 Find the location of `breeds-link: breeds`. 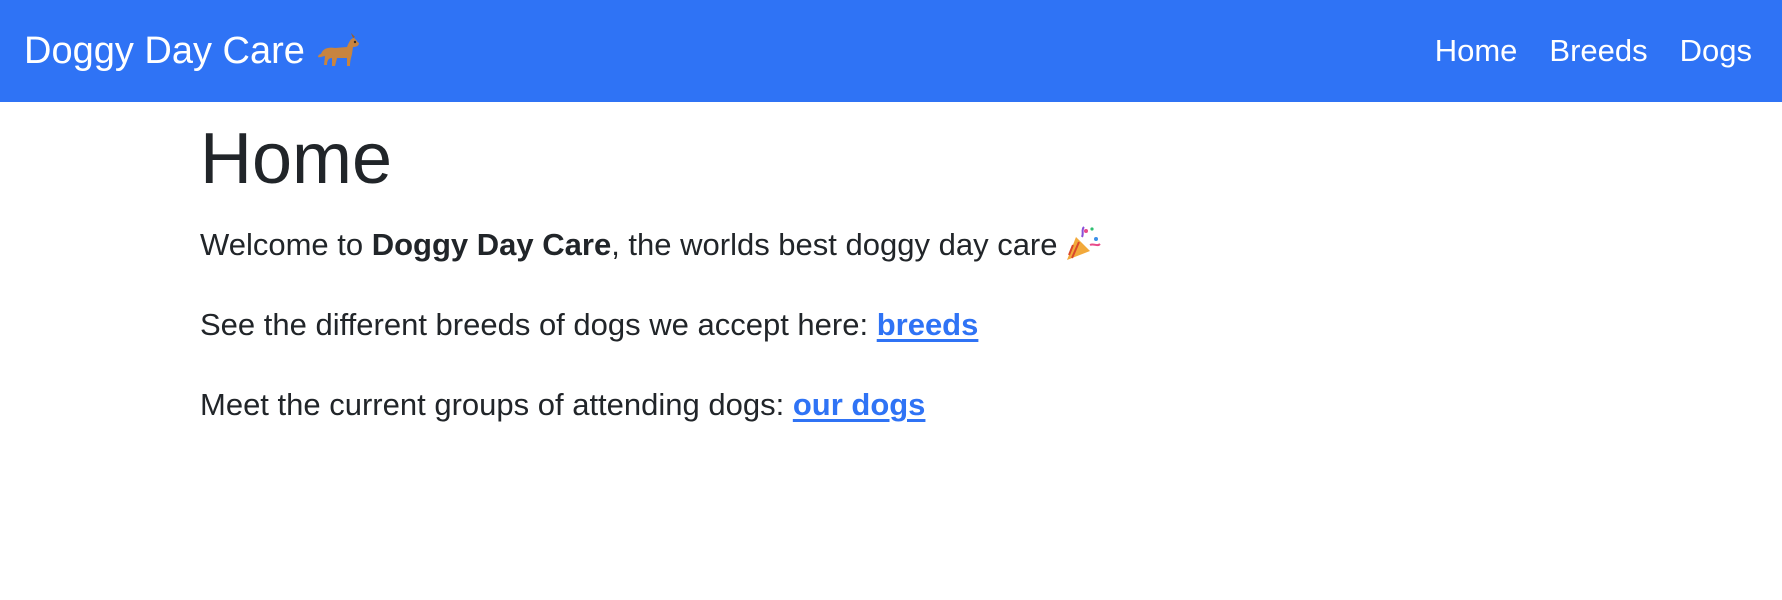

breeds-link: breeds is located at coordinates (928, 324).